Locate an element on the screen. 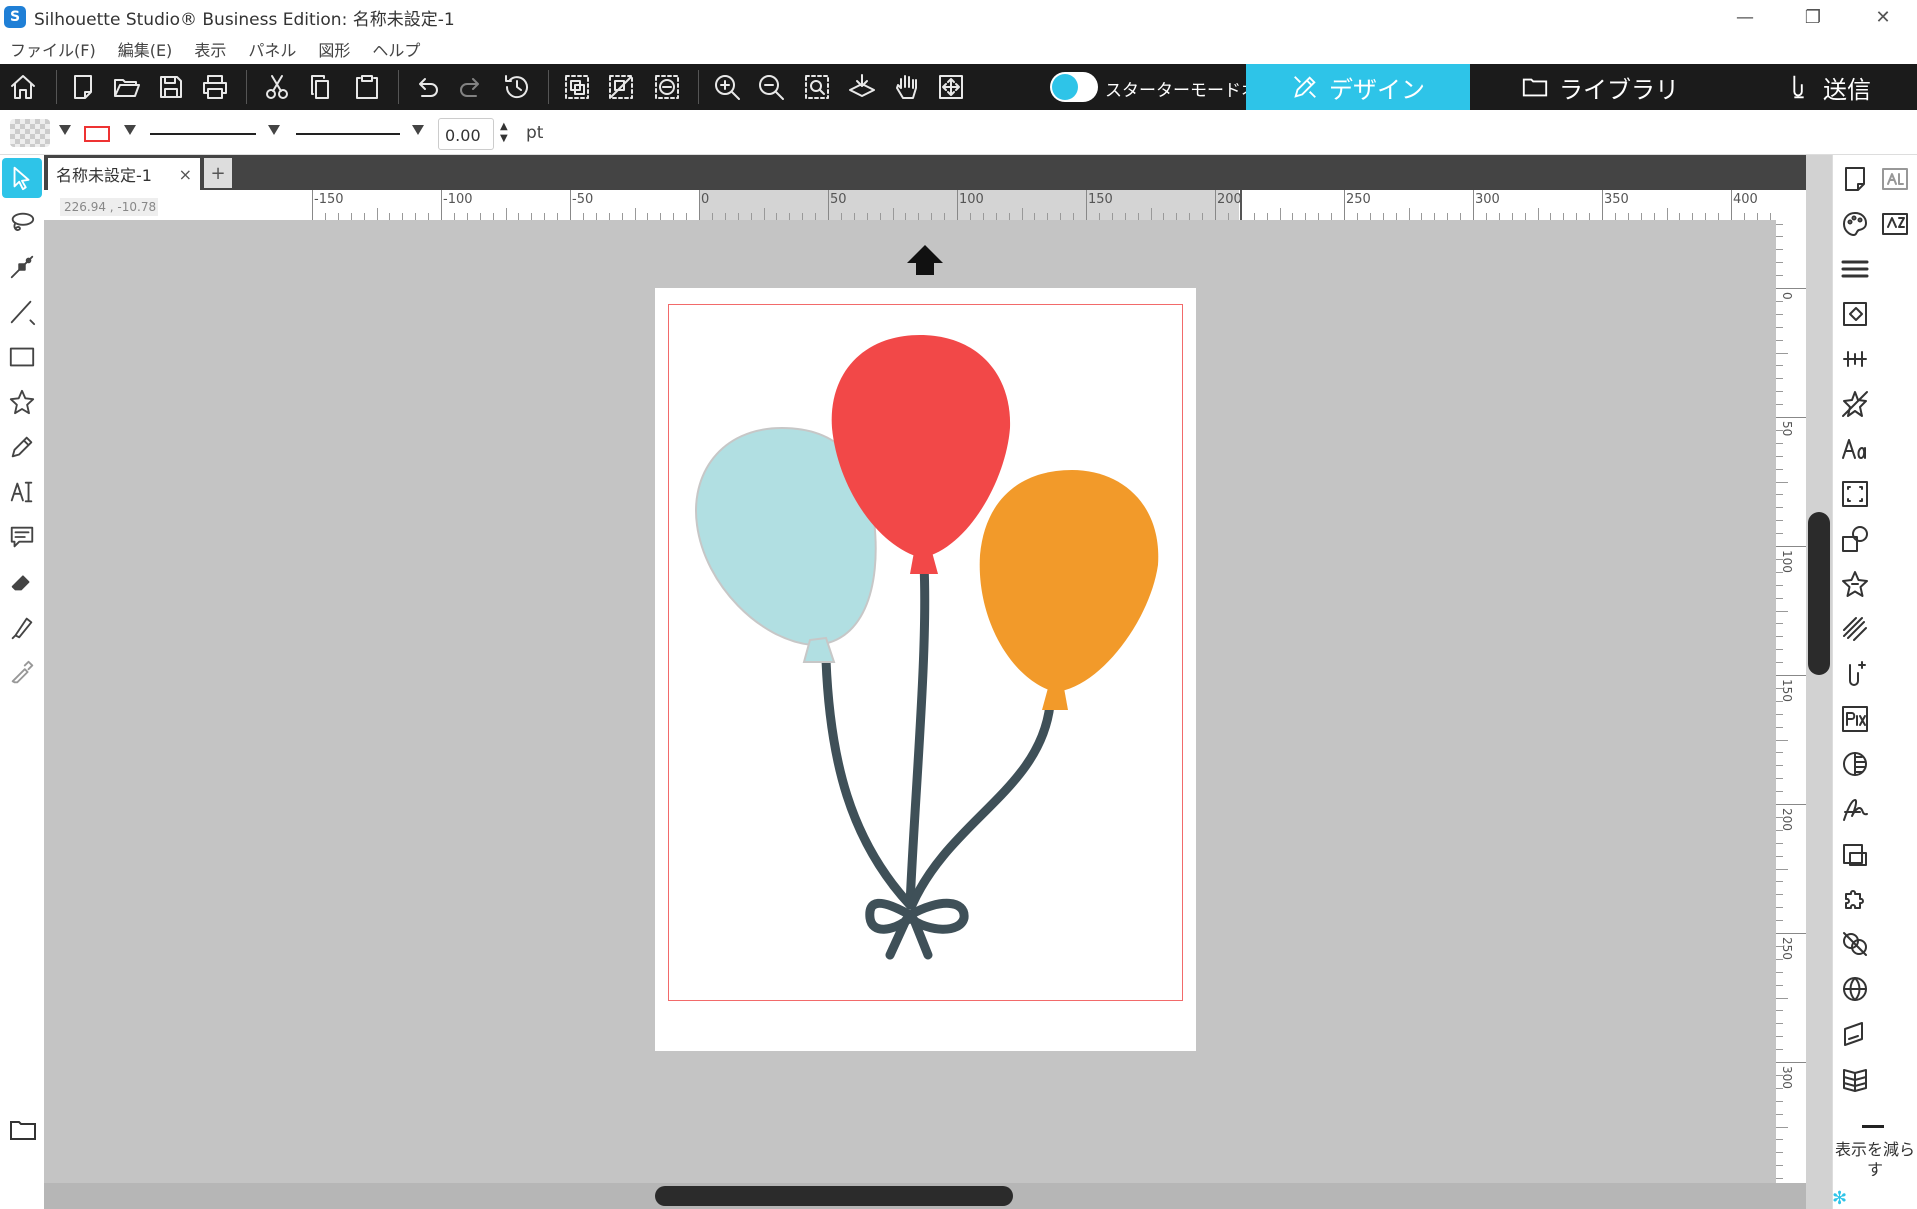 This screenshot has height=1209, width=1917. puzzle-icon is located at coordinates (1854, 899).